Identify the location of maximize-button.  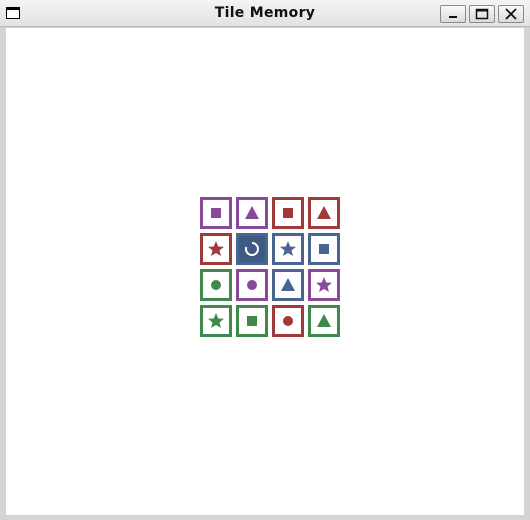
(482, 14).